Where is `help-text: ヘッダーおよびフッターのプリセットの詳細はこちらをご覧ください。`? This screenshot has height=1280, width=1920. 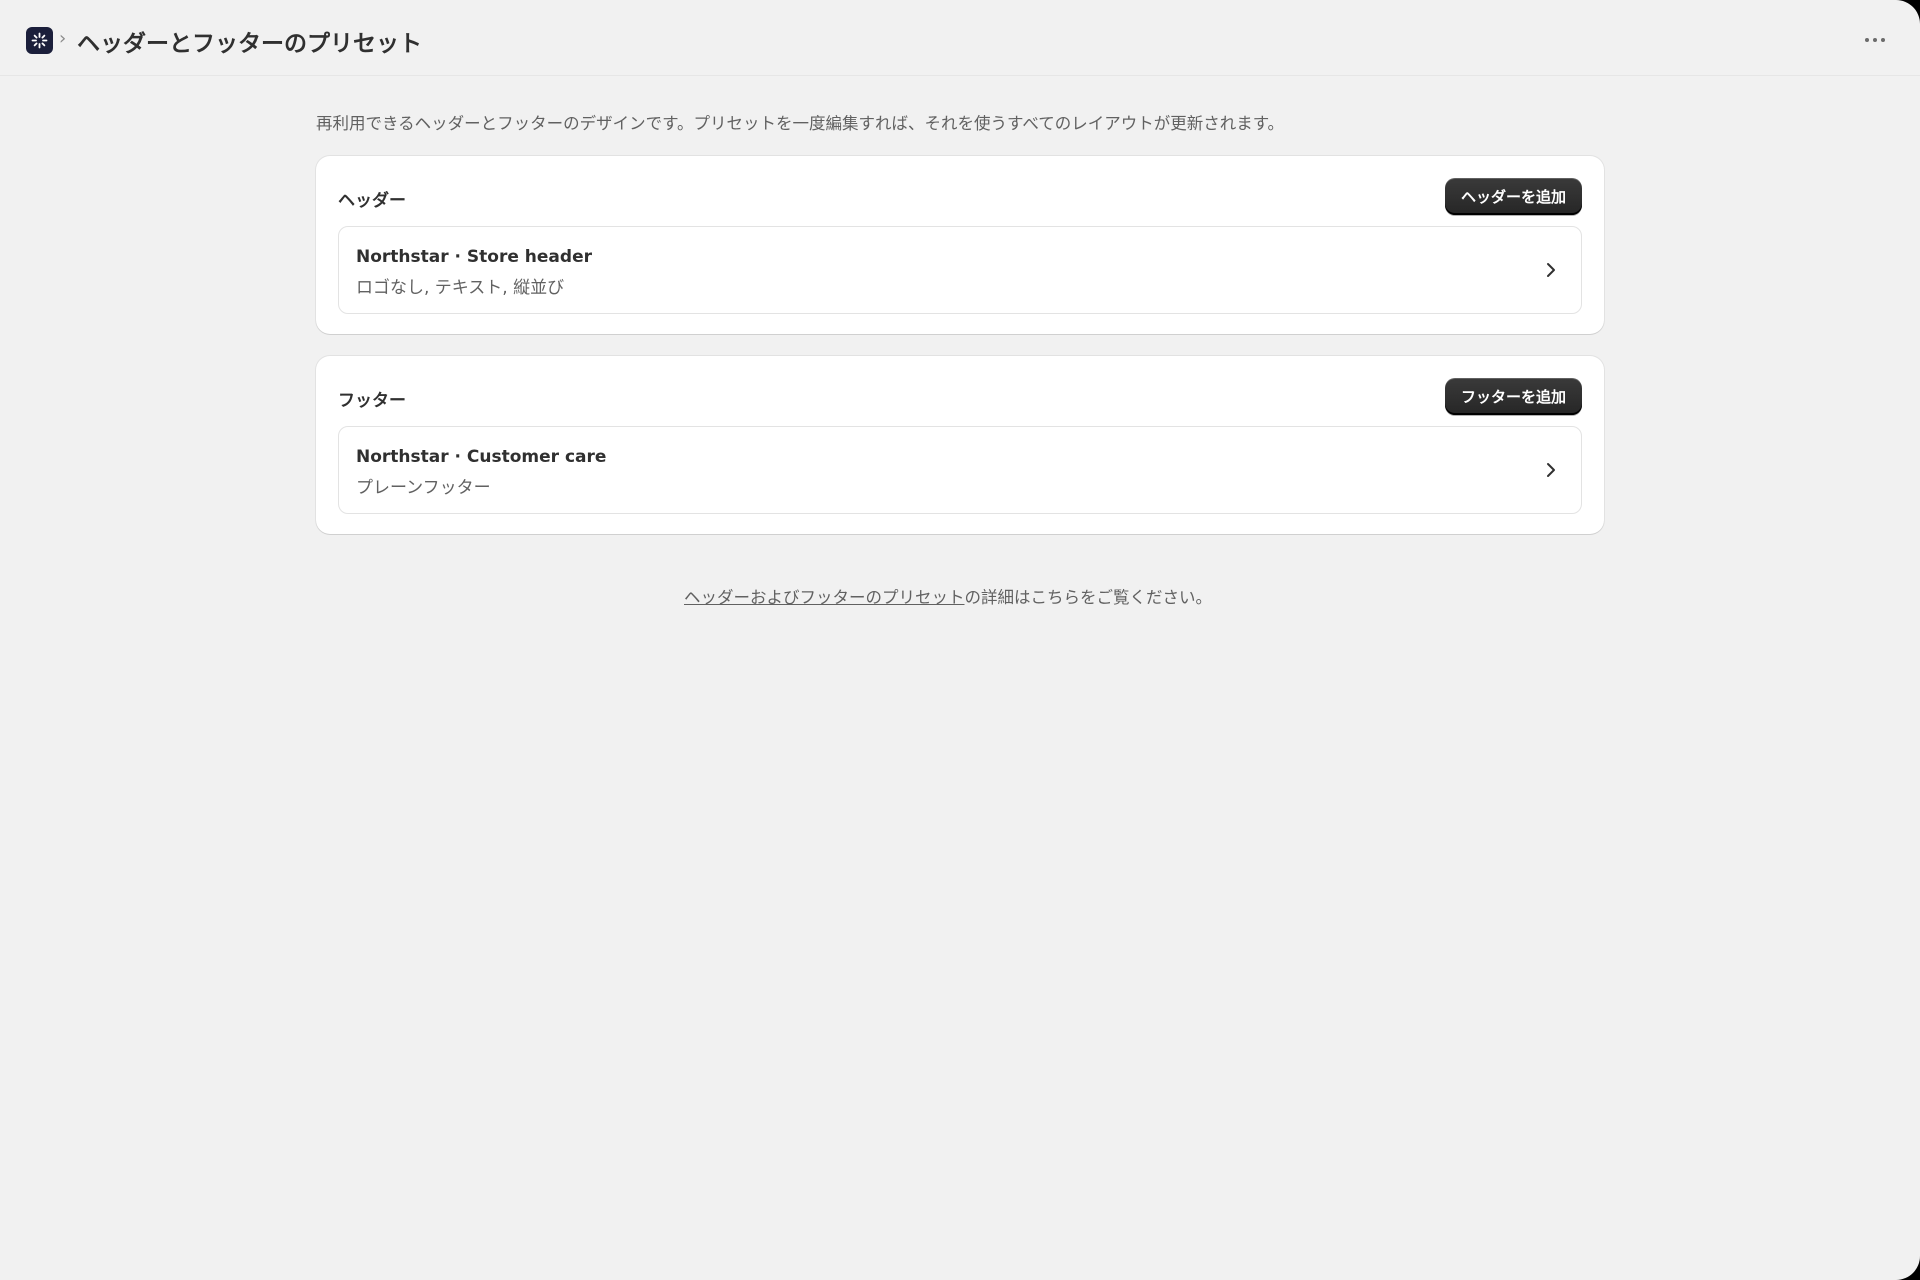
help-text: ヘッダーおよびフッターのプリセットの詳細はこちらをご覧ください。 is located at coordinates (948, 596).